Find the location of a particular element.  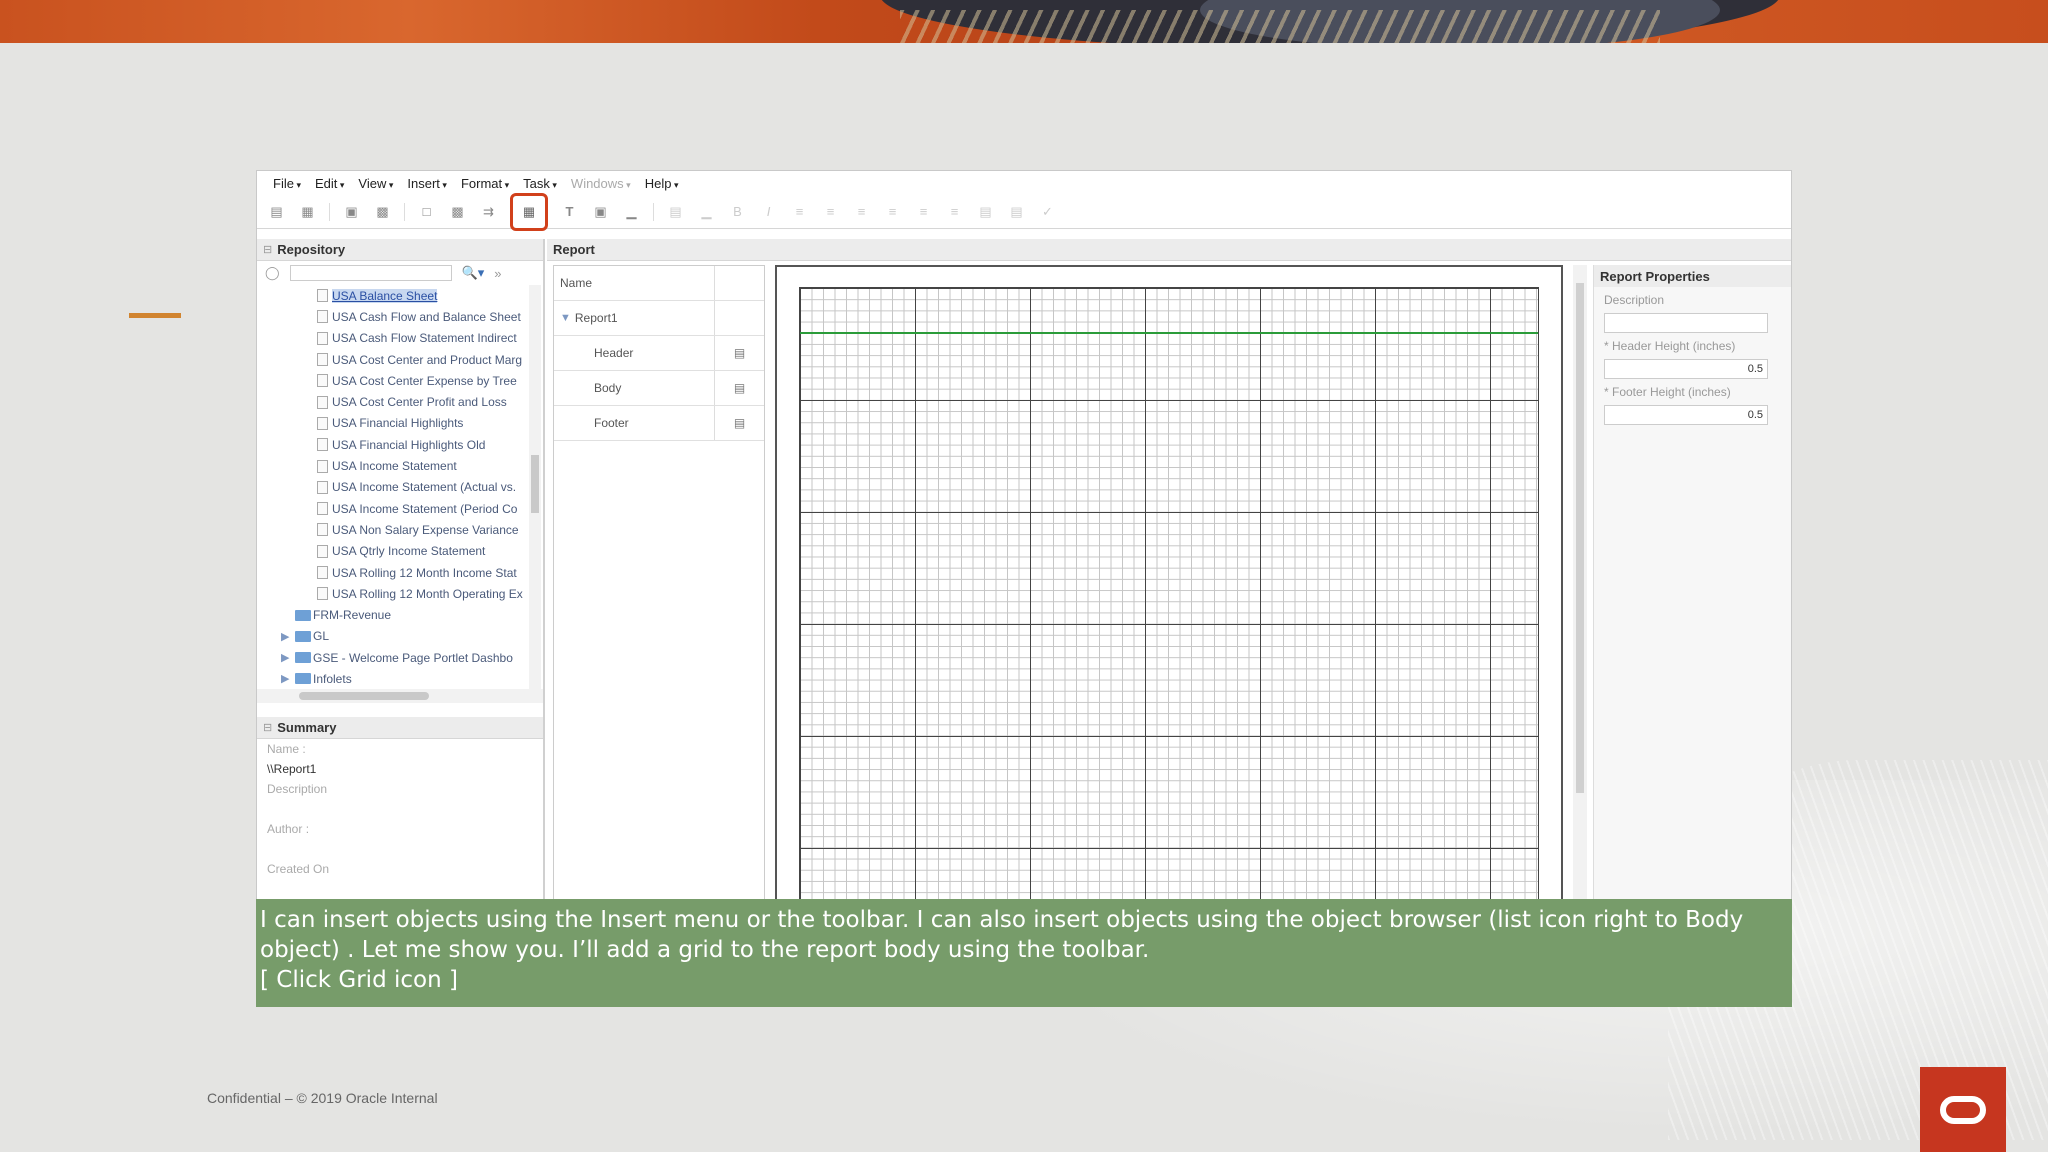

repository-title-label: Repository is located at coordinates (311, 249).